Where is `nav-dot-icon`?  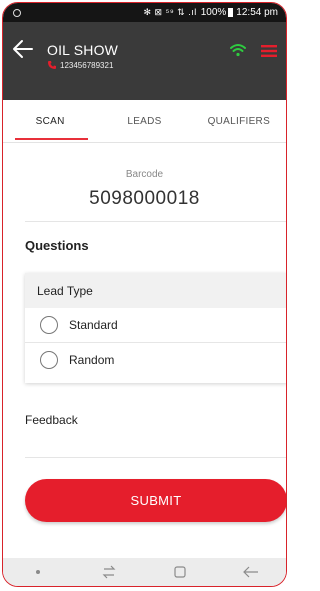
nav-dot-icon is located at coordinates (38, 572).